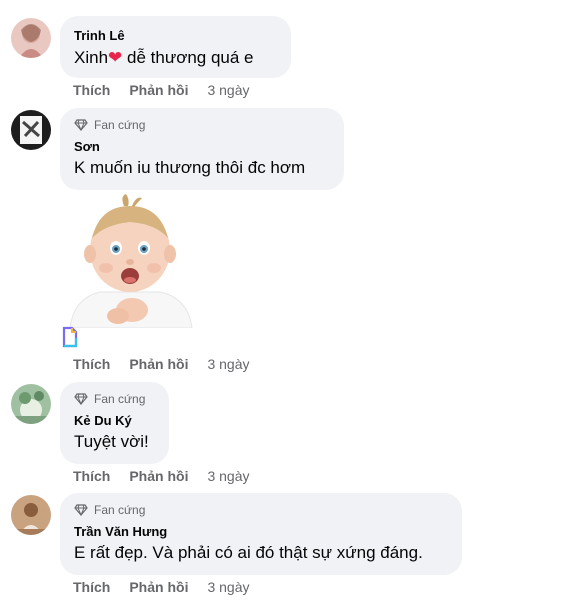 This screenshot has width=566, height=600. What do you see at coordinates (188, 57) in the screenshot?
I see `comment-text-part: dễ thương quá e` at bounding box center [188, 57].